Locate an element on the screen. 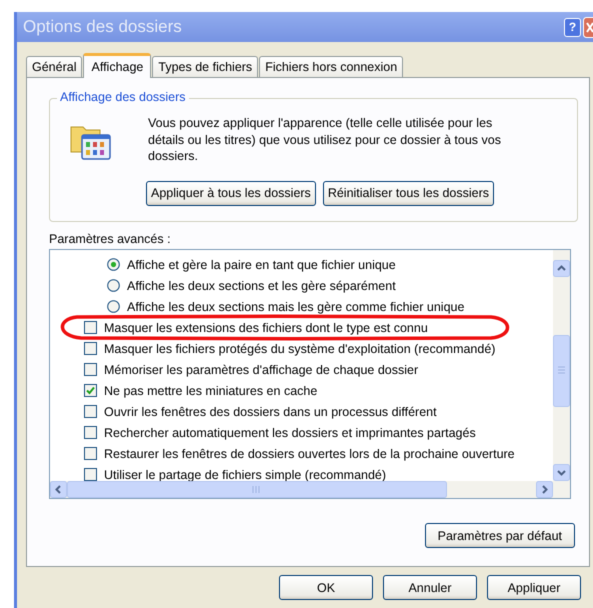 Image resolution: width=593 pixels, height=608 pixels. description-text: Vous pouvez appliquer l'apparence (telle celle utilisée pour les détails ou les titres) que vous utilisez pour ce dossier à tous vos dossiers. is located at coordinates (325, 139).